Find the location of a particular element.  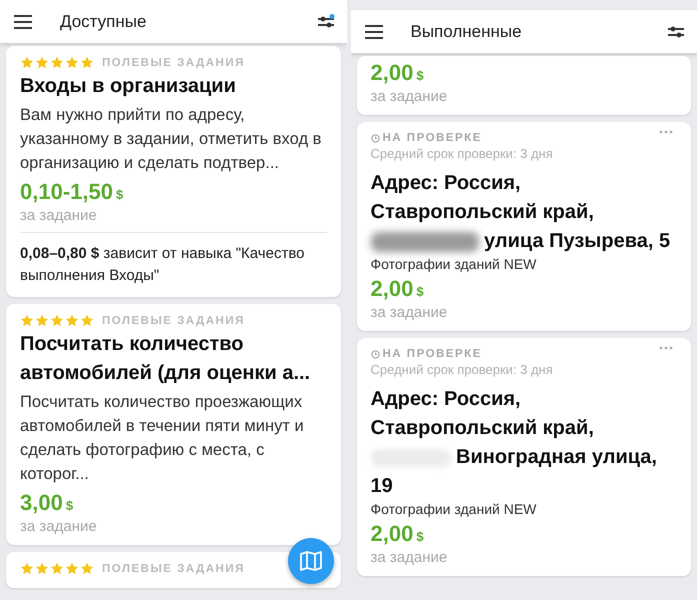

screen-title: Доступные is located at coordinates (104, 22).